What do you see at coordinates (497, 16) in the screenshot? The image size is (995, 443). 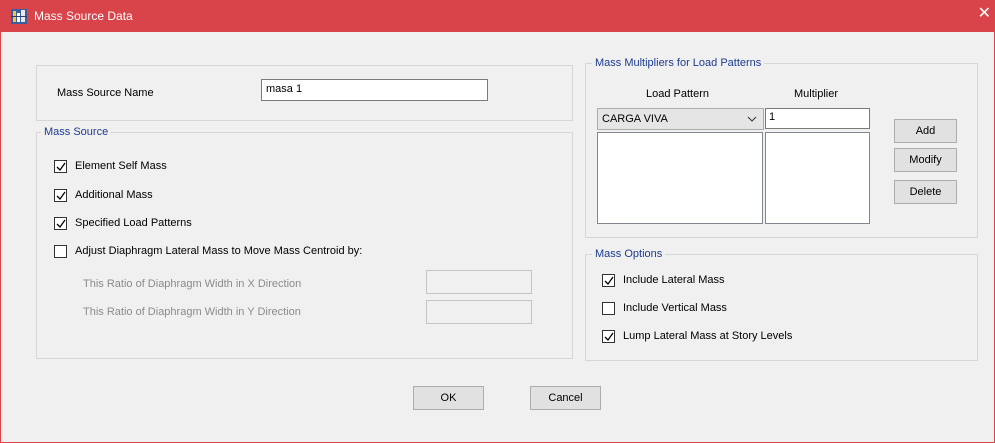 I see `title-bar: Mass Source Data ✕` at bounding box center [497, 16].